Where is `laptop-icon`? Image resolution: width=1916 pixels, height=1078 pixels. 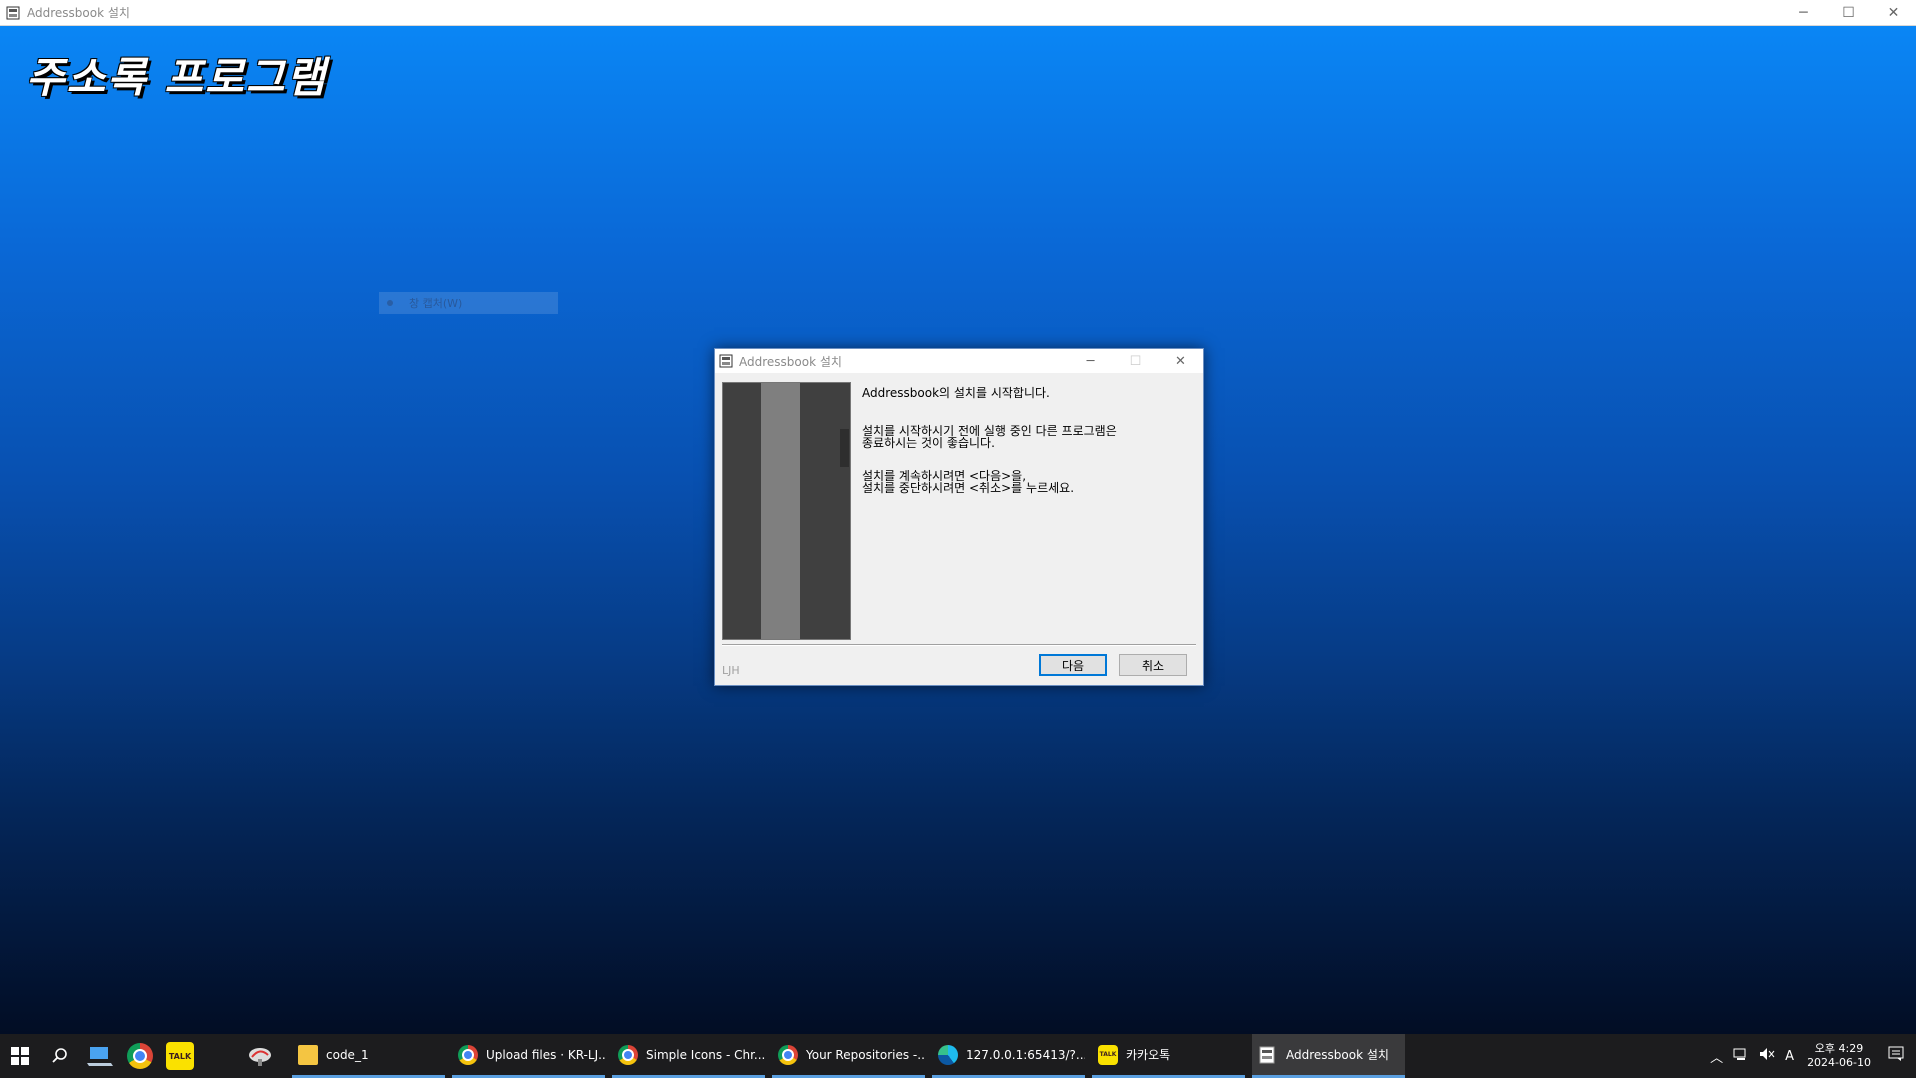
laptop-icon is located at coordinates (100, 1056).